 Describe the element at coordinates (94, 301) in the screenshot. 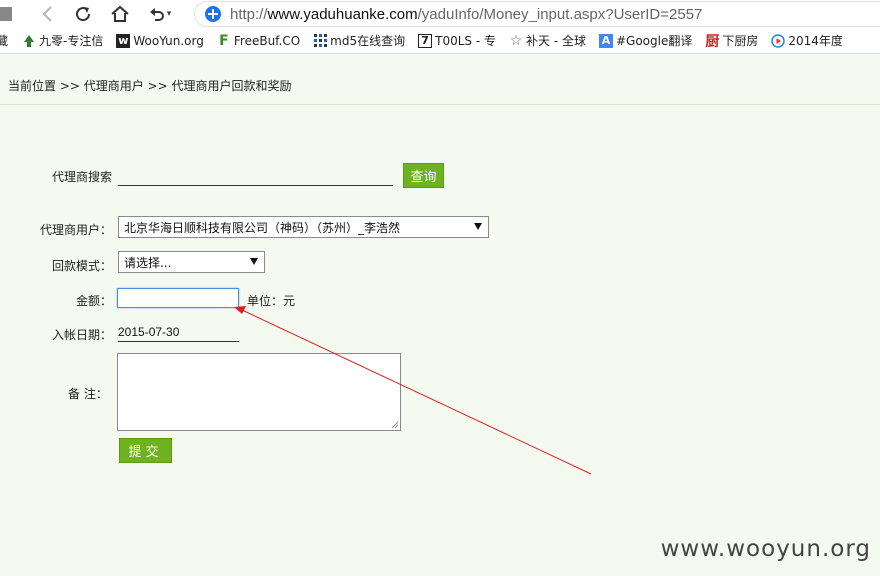

I see `amount-label: 金额：` at that location.